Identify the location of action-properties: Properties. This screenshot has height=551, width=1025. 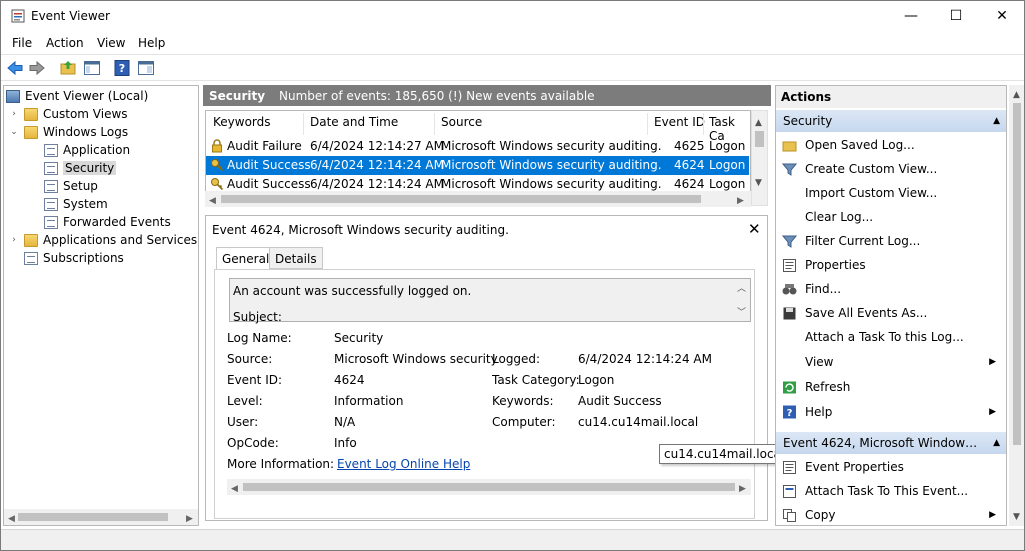
(890, 265).